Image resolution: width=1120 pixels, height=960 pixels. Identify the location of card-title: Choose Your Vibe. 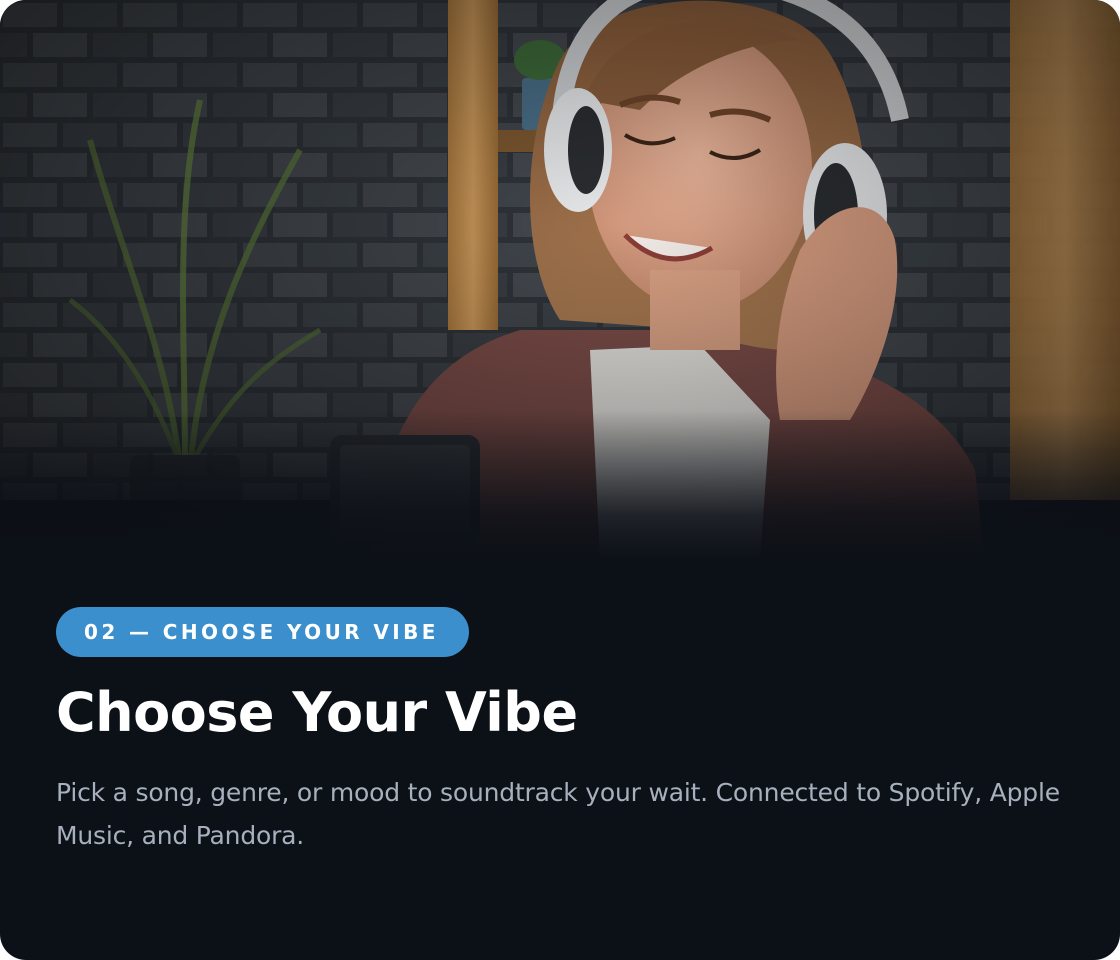
(317, 712).